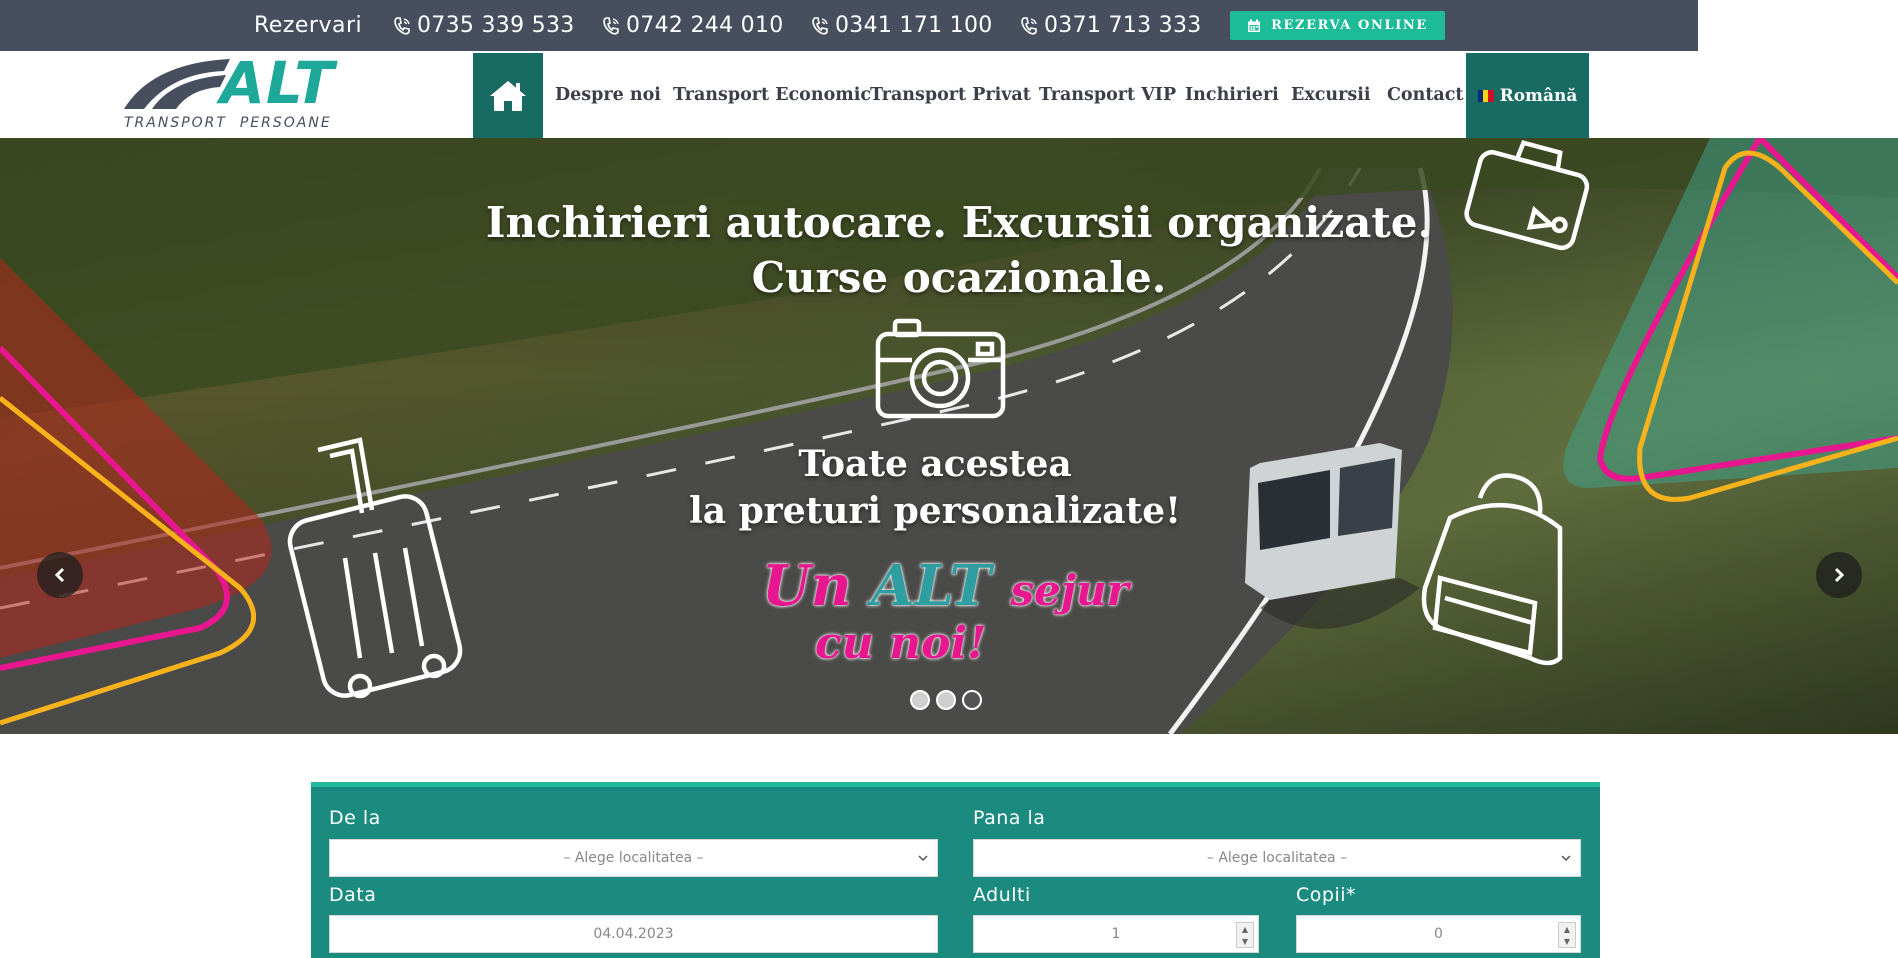  I want to click on from-select: – Alege localitatea –, so click(633, 858).